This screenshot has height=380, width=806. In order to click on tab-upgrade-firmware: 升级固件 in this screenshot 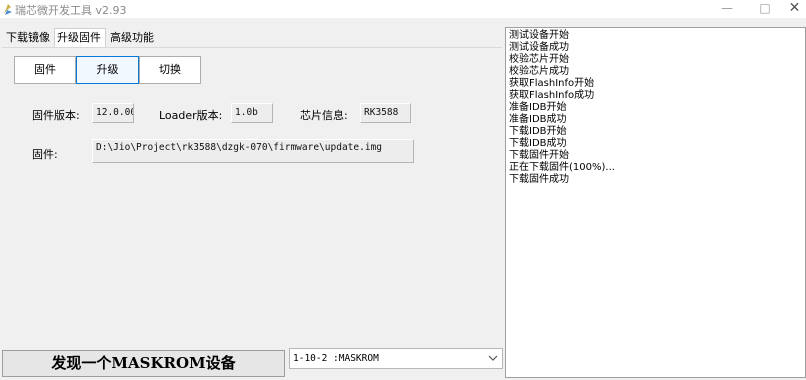, I will do `click(80, 38)`.